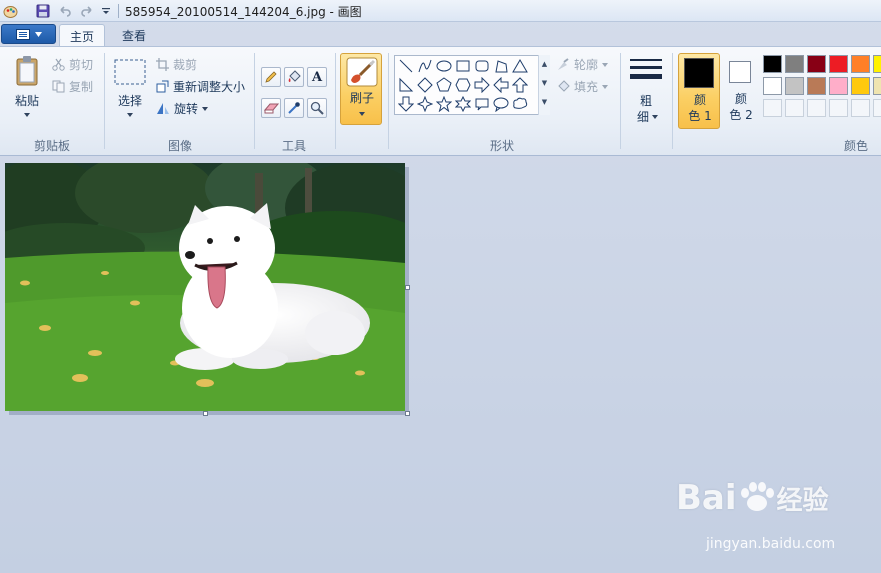  Describe the element at coordinates (10, 11) in the screenshot. I see `paint-app-icon` at that location.